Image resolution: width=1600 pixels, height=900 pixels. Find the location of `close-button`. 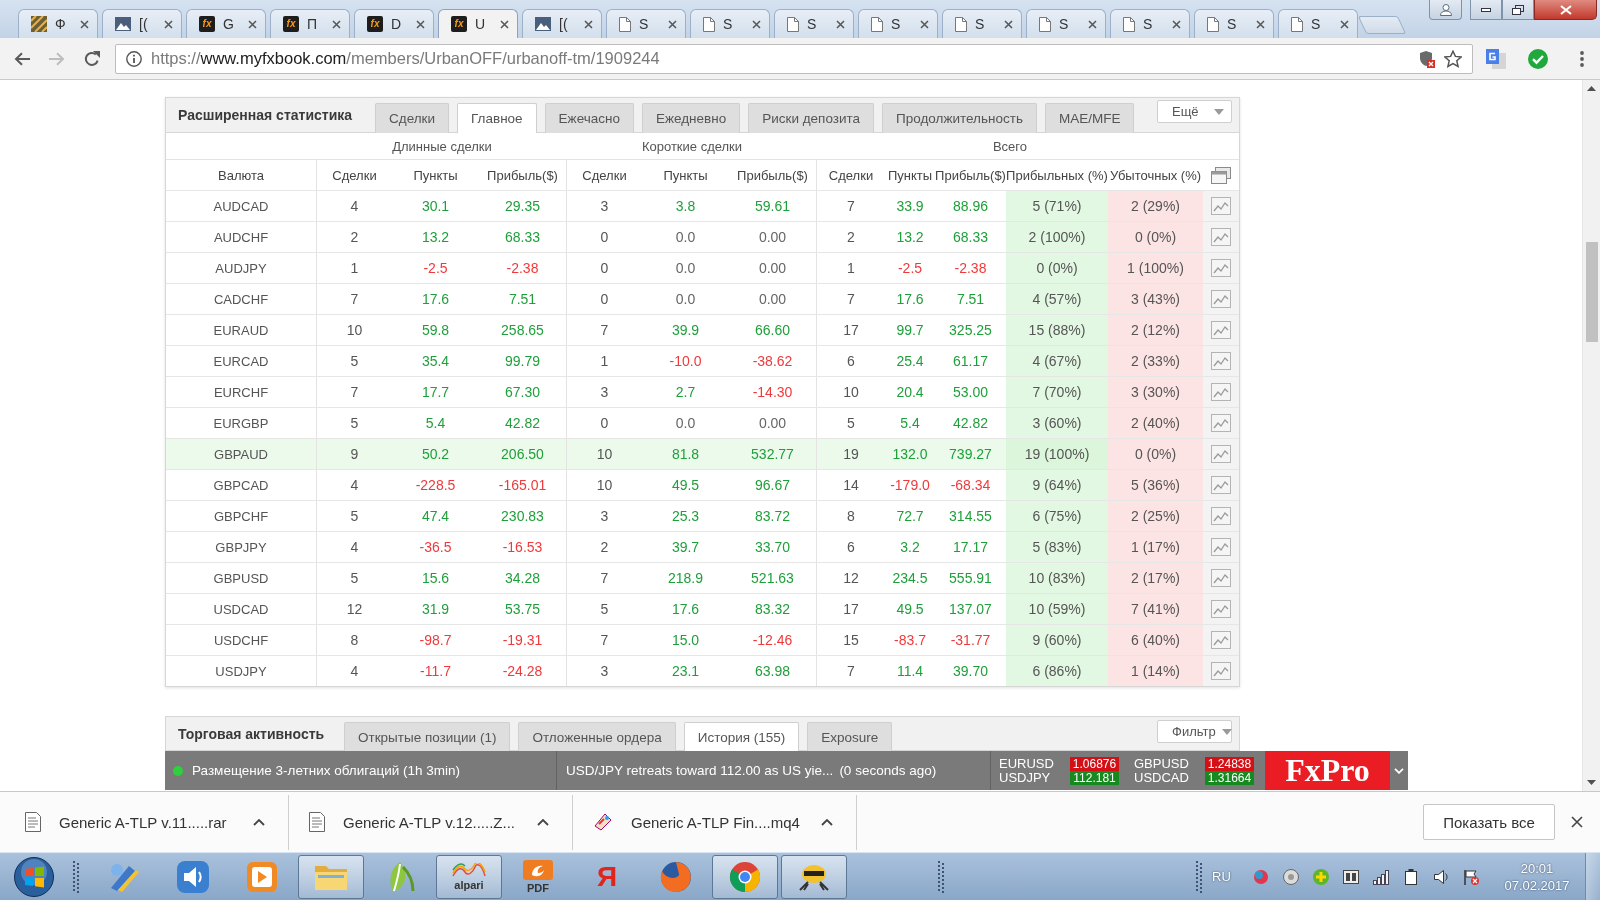

close-button is located at coordinates (1565, 10).